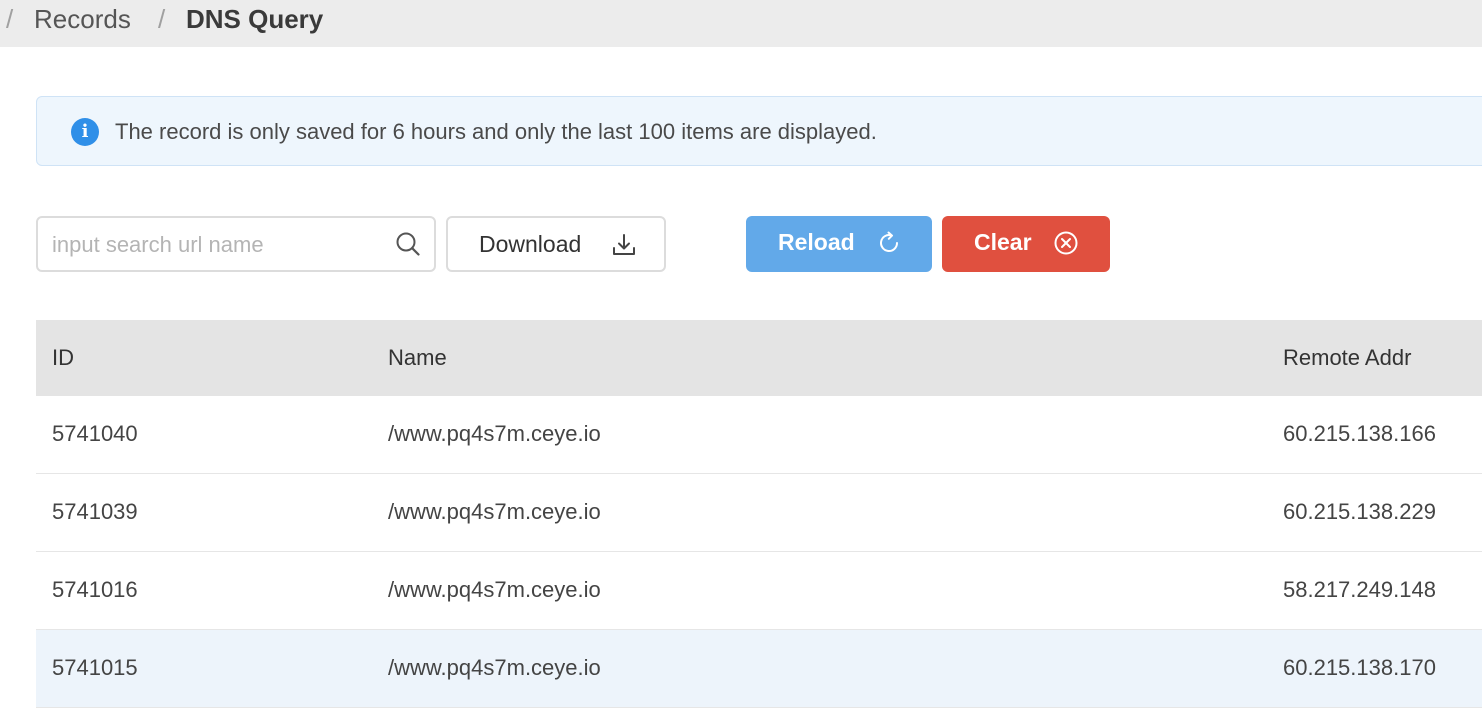 Image resolution: width=1482 pixels, height=712 pixels. What do you see at coordinates (417, 358) in the screenshot?
I see `column-header-name: Name` at bounding box center [417, 358].